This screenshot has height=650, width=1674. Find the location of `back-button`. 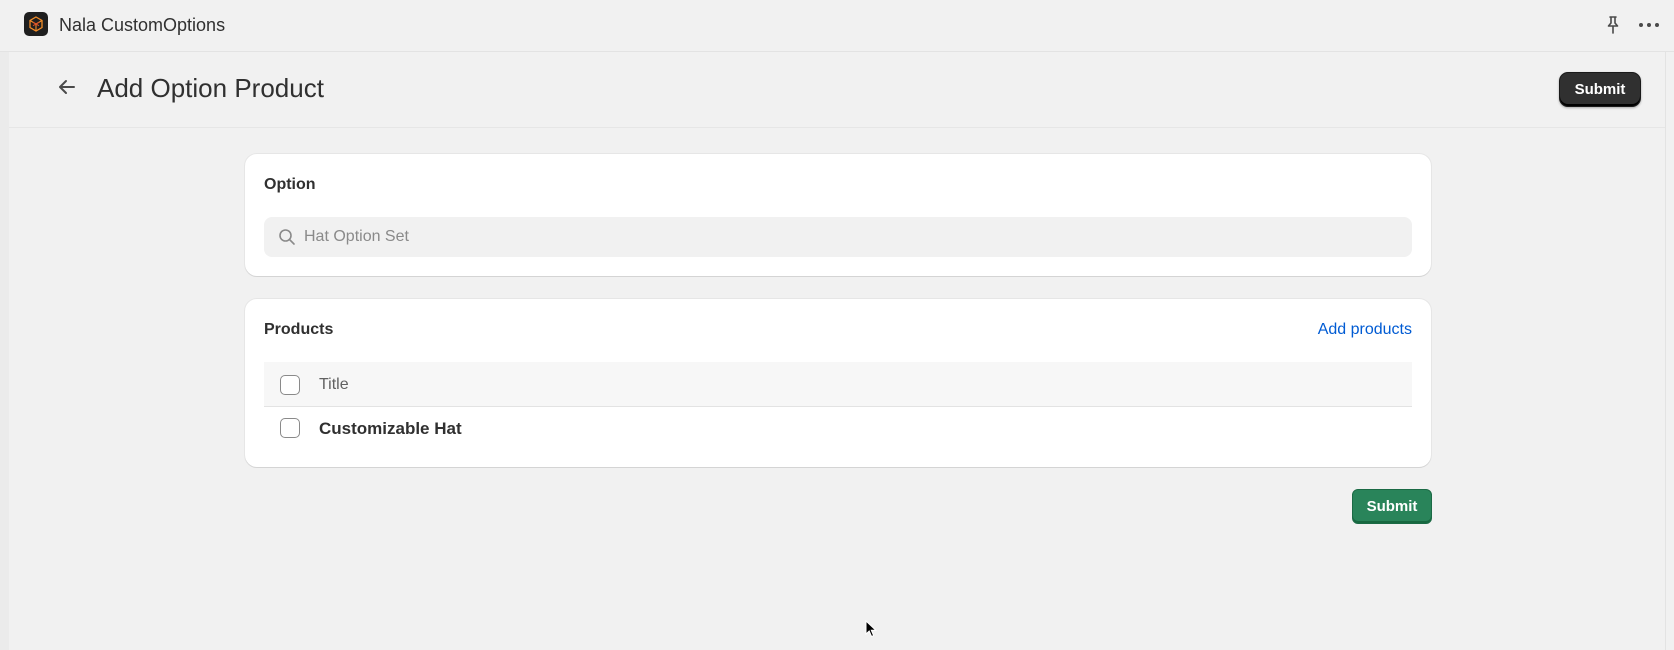

back-button is located at coordinates (67, 87).